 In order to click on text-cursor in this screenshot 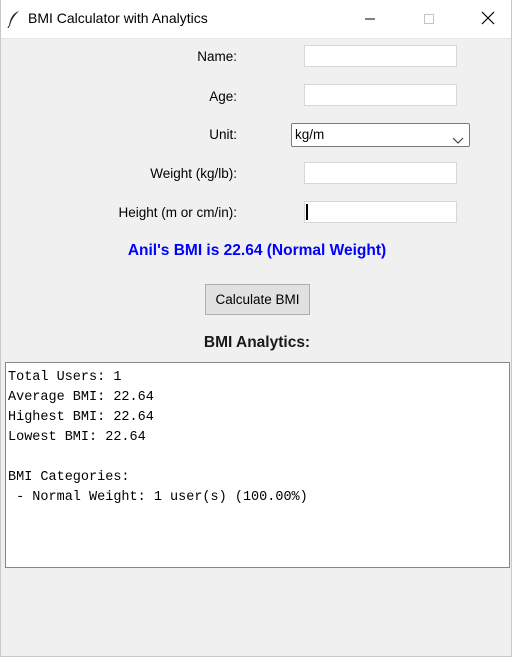, I will do `click(307, 212)`.